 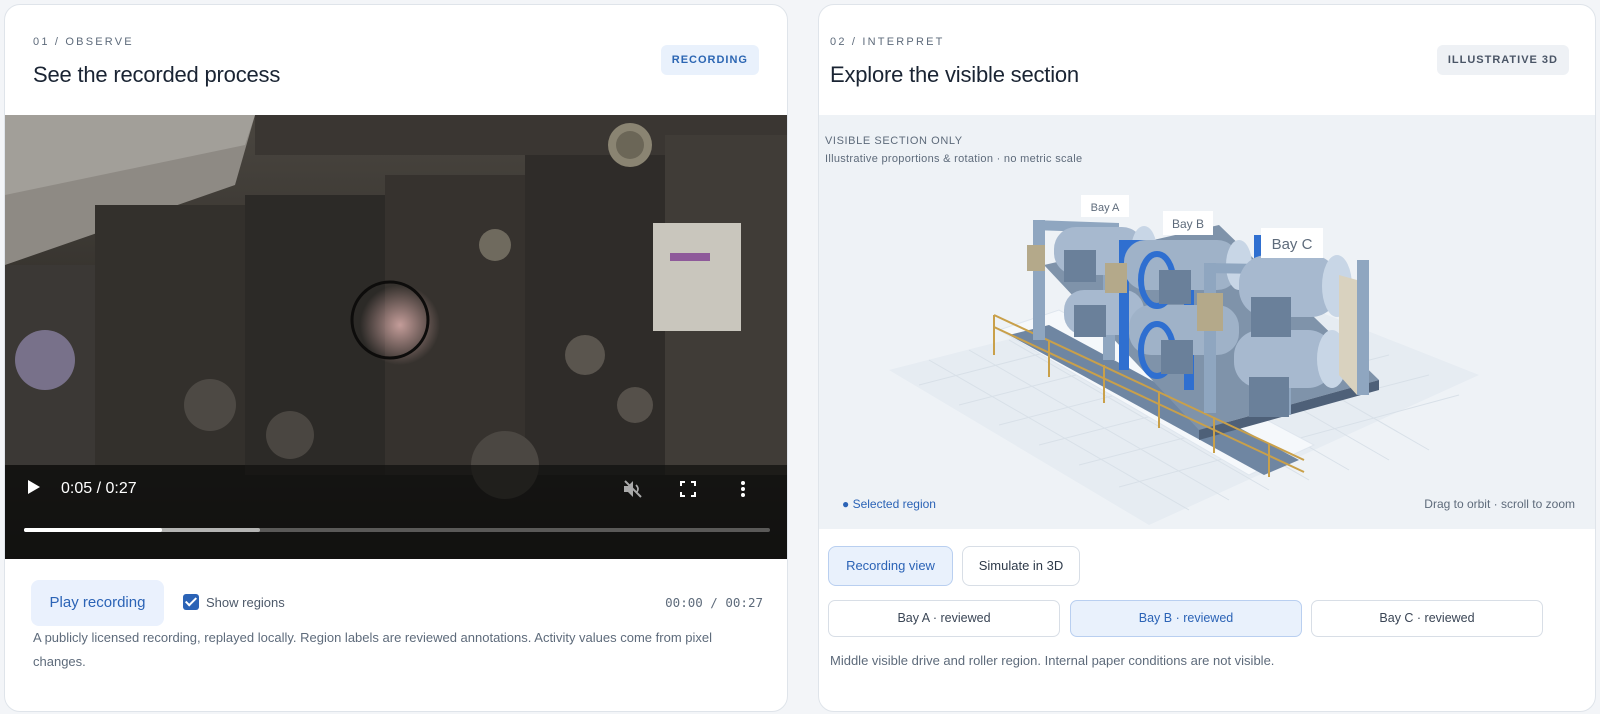 What do you see at coordinates (954, 74) in the screenshot?
I see `interpret-title: Explore the visible section` at bounding box center [954, 74].